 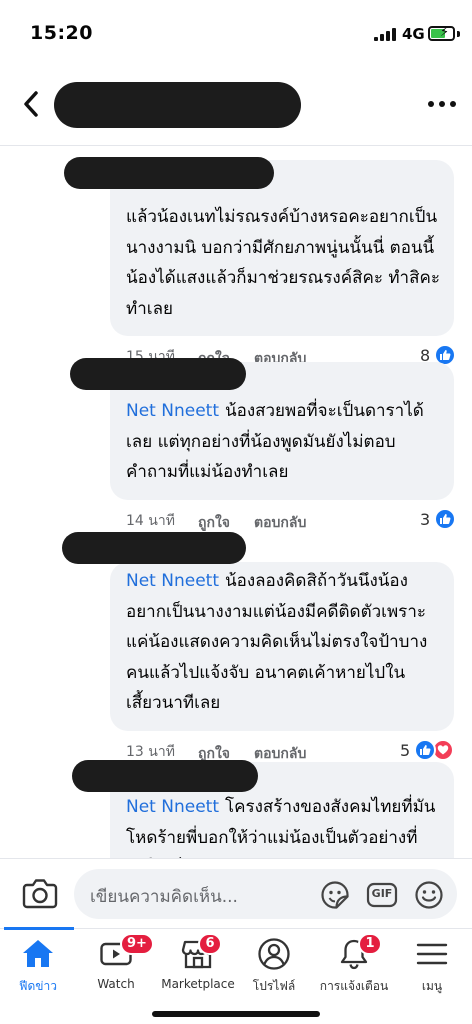 I want to click on network-type: 4G, so click(x=413, y=34).